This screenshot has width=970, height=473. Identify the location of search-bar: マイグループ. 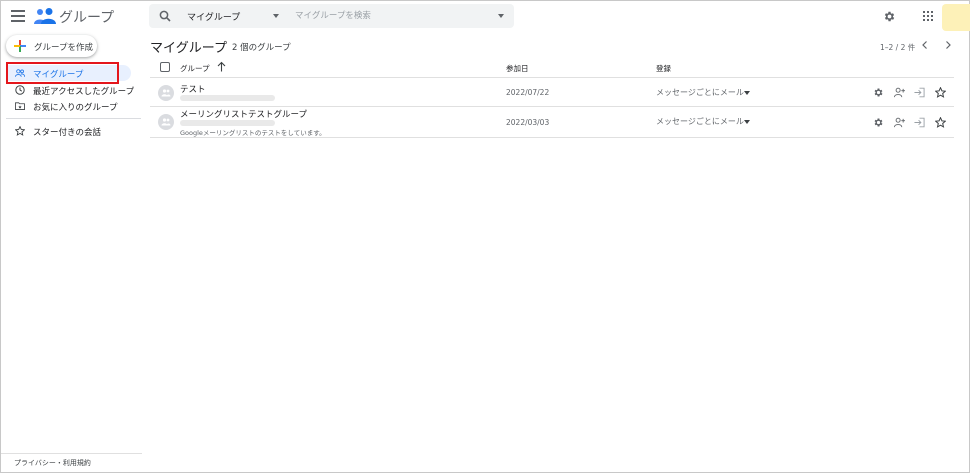
(331, 16).